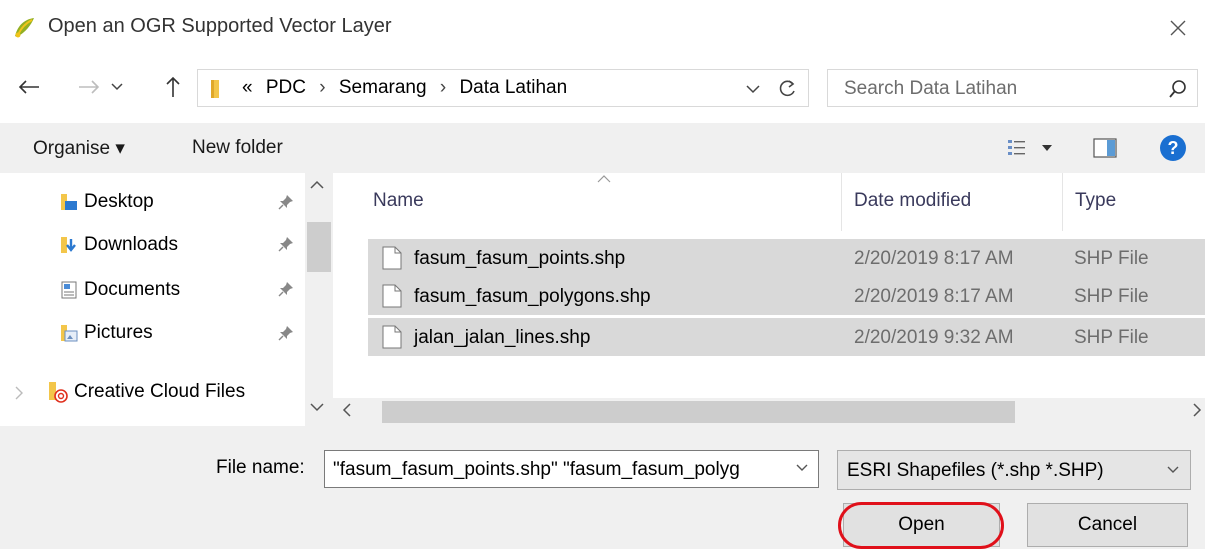 This screenshot has height=549, width=1205. Describe the element at coordinates (220, 26) in the screenshot. I see `window-title: Open an OGR Supported Vector Layer` at that location.